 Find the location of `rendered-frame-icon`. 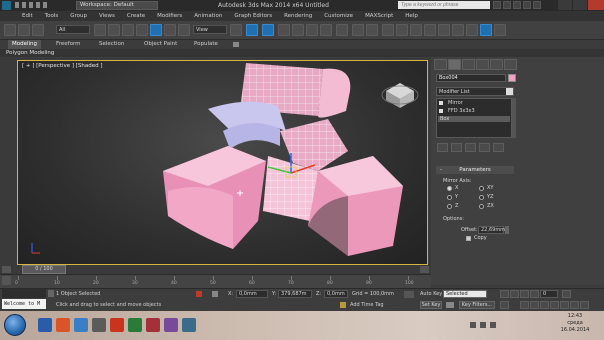

rendered-frame-icon is located at coordinates (472, 30).